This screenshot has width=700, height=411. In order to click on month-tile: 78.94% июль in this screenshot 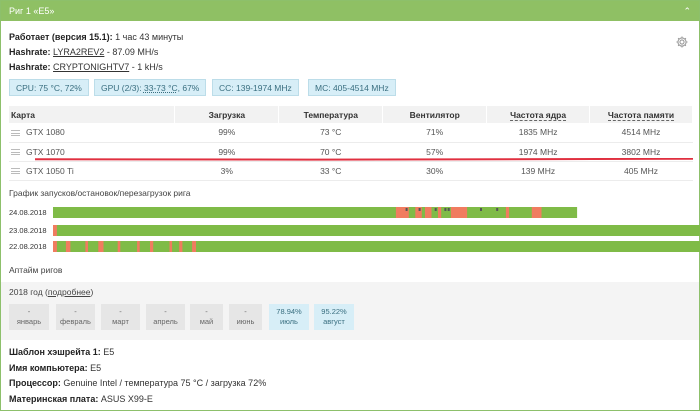, I will do `click(289, 317)`.